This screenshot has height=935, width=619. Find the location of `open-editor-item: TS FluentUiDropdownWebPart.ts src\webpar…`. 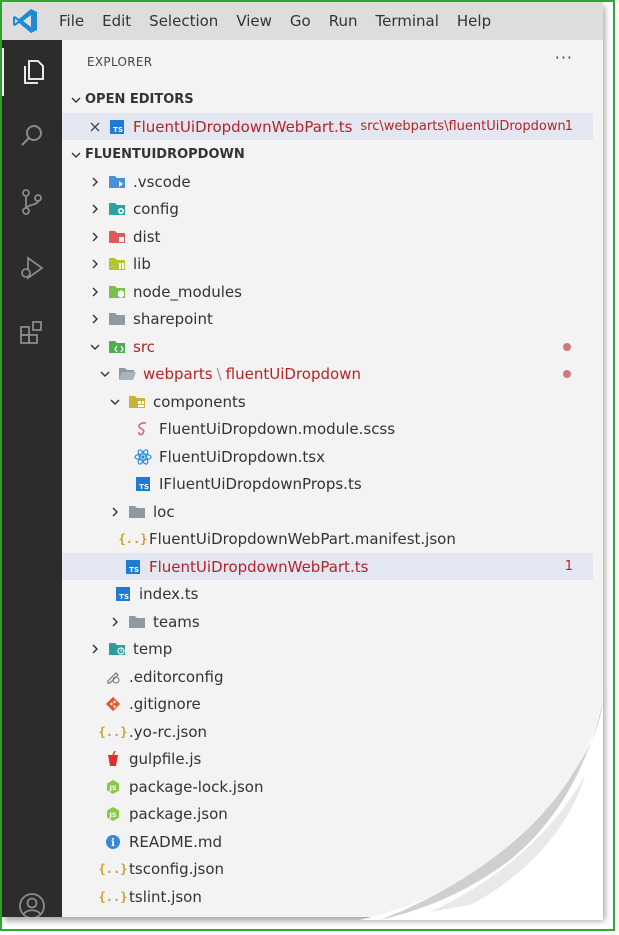

open-editor-item: TS FluentUiDropdownWebPart.ts src\webpar… is located at coordinates (327, 126).